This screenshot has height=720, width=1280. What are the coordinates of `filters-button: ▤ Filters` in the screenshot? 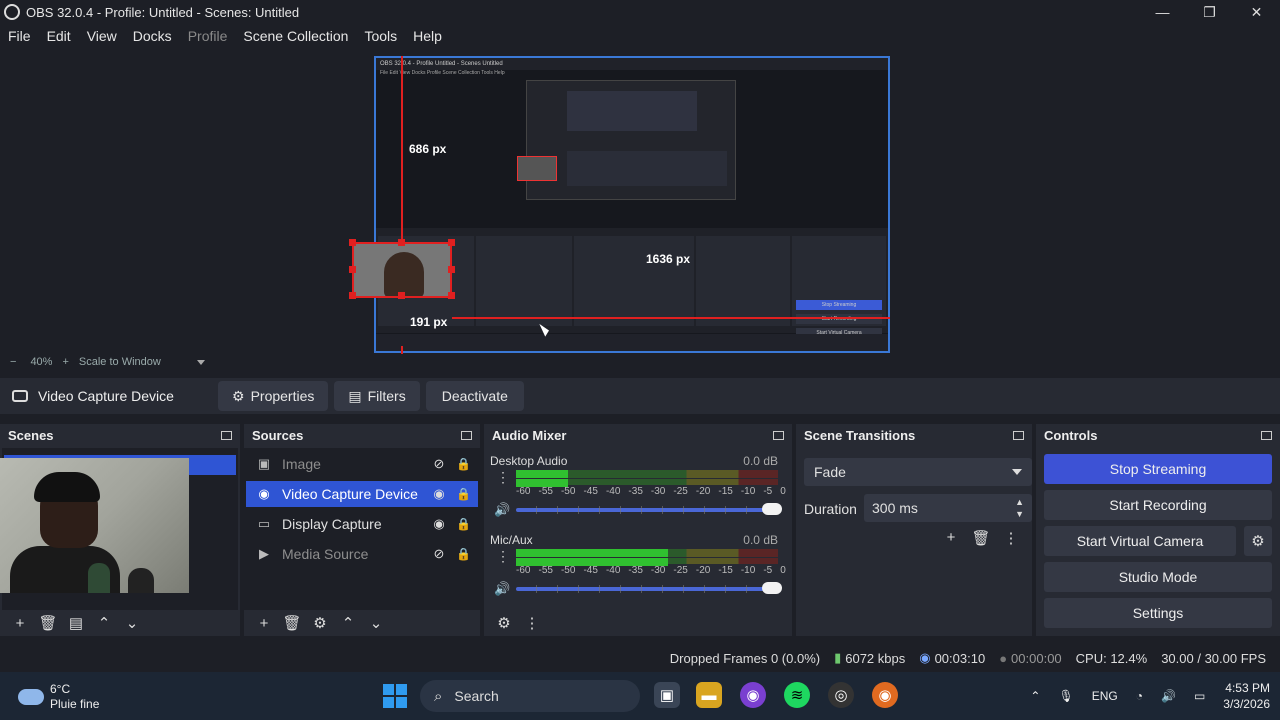 It's located at (377, 396).